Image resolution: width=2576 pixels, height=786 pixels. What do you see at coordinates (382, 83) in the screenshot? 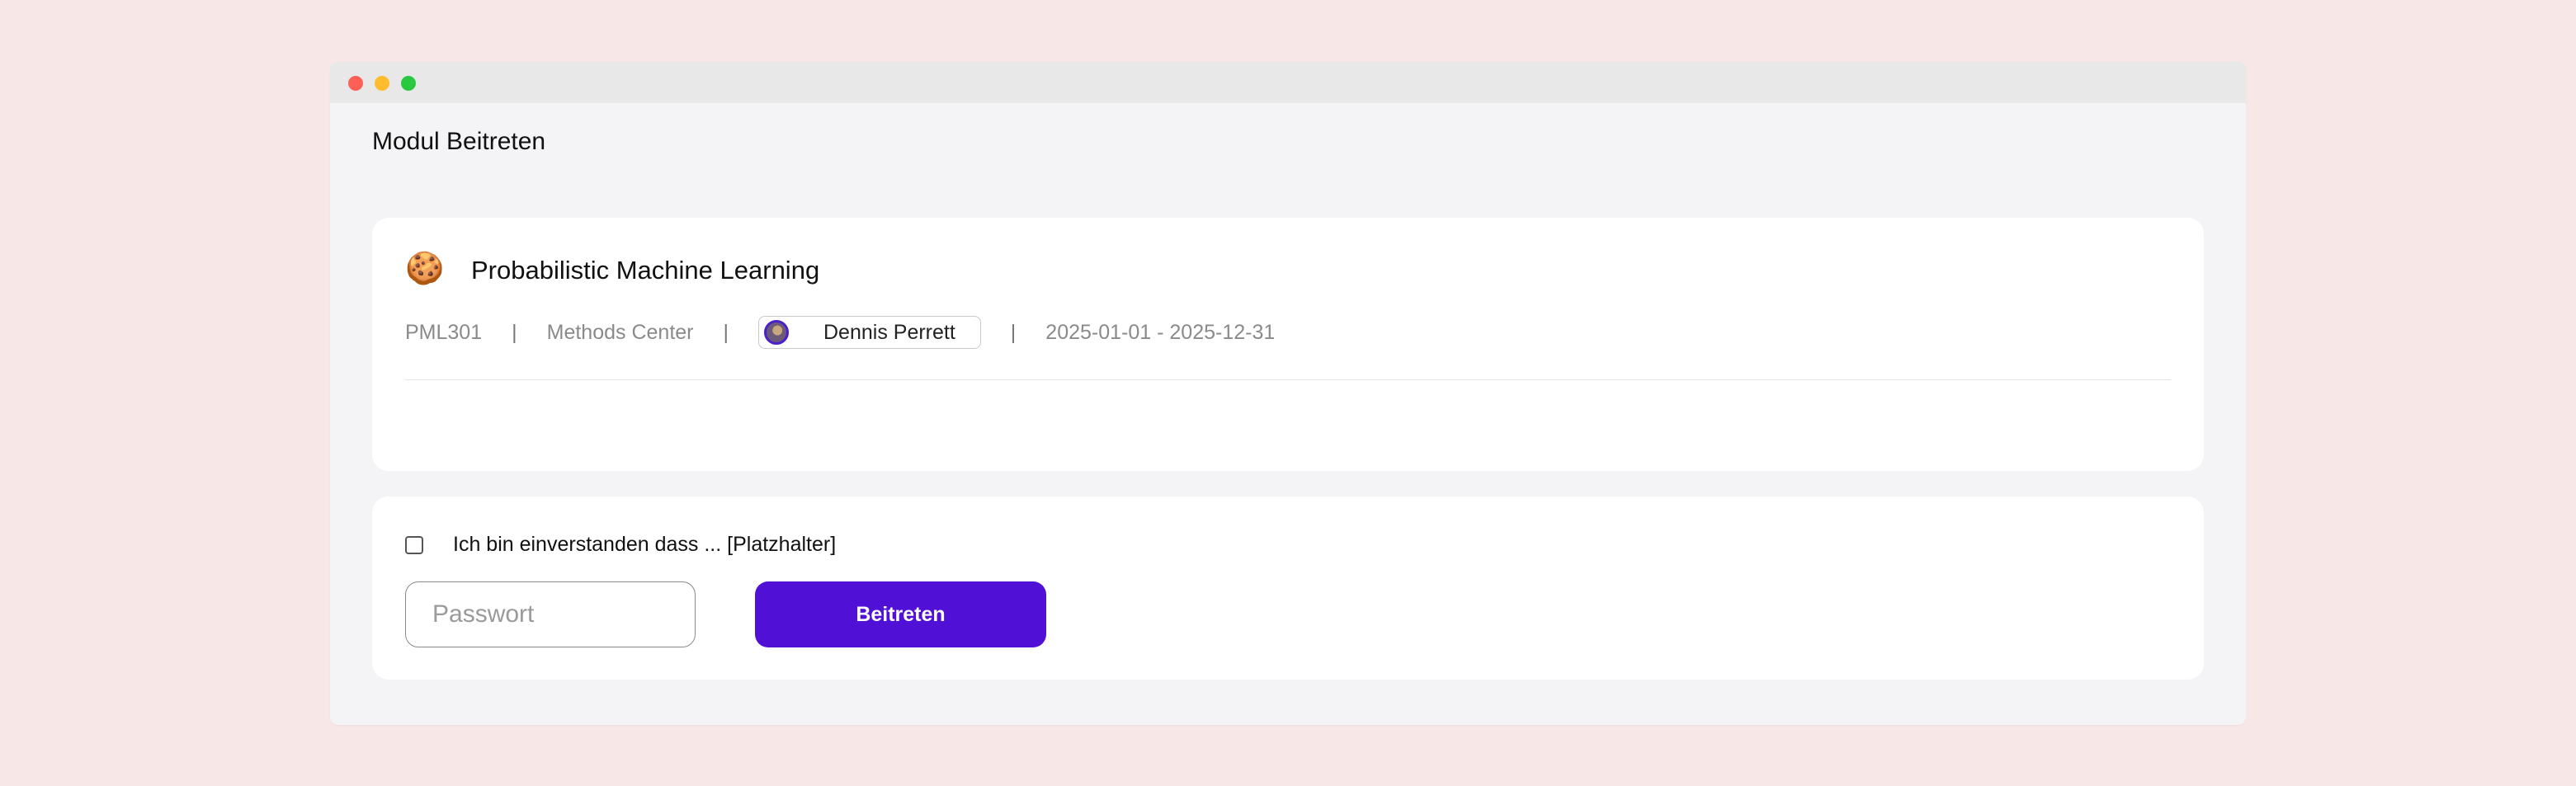
I see `minimize-window-button` at bounding box center [382, 83].